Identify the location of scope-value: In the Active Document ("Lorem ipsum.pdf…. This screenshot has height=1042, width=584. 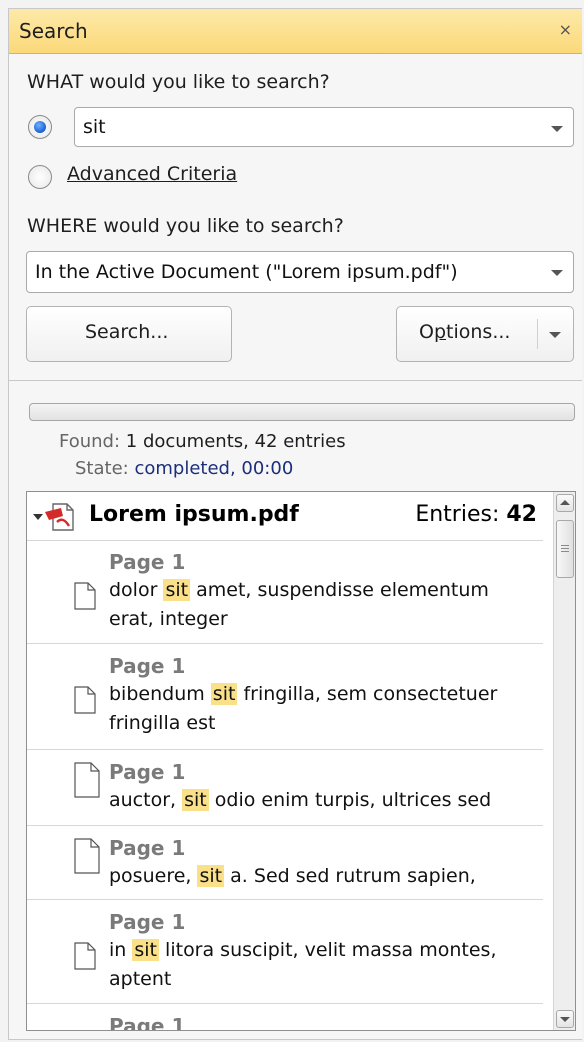
(246, 272).